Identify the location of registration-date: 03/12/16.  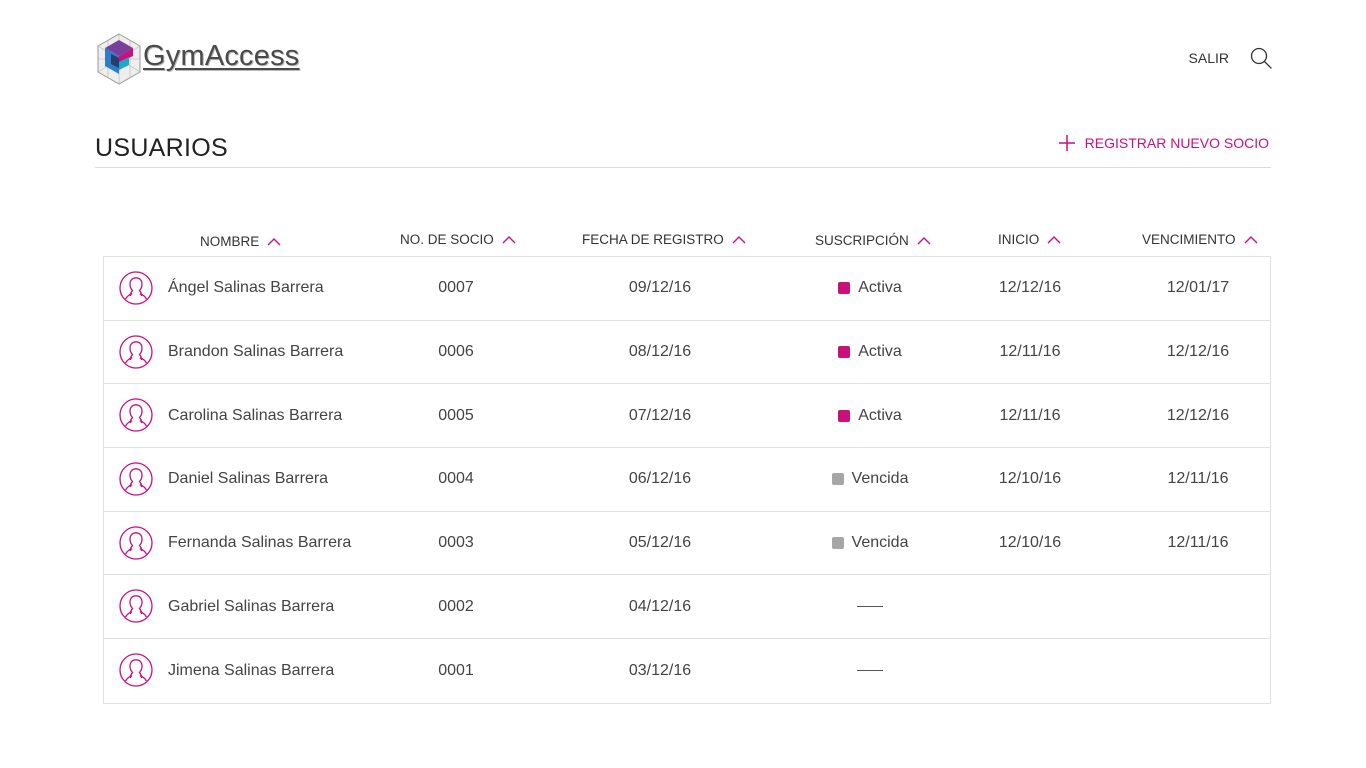
(660, 670).